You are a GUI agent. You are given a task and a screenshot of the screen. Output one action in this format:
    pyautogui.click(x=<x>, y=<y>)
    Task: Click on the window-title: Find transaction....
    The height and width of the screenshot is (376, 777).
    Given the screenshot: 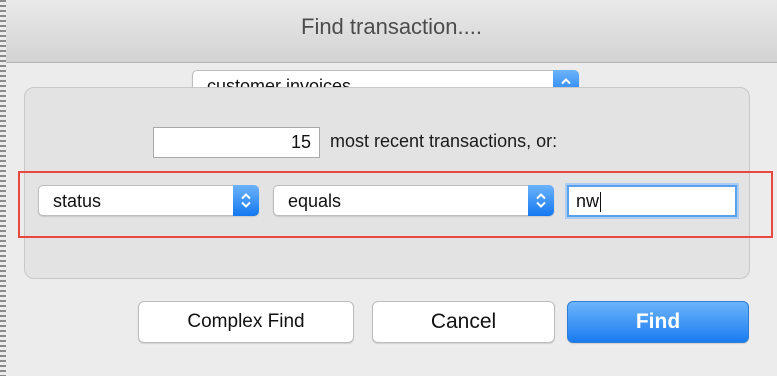 What is the action you would take?
    pyautogui.click(x=391, y=26)
    